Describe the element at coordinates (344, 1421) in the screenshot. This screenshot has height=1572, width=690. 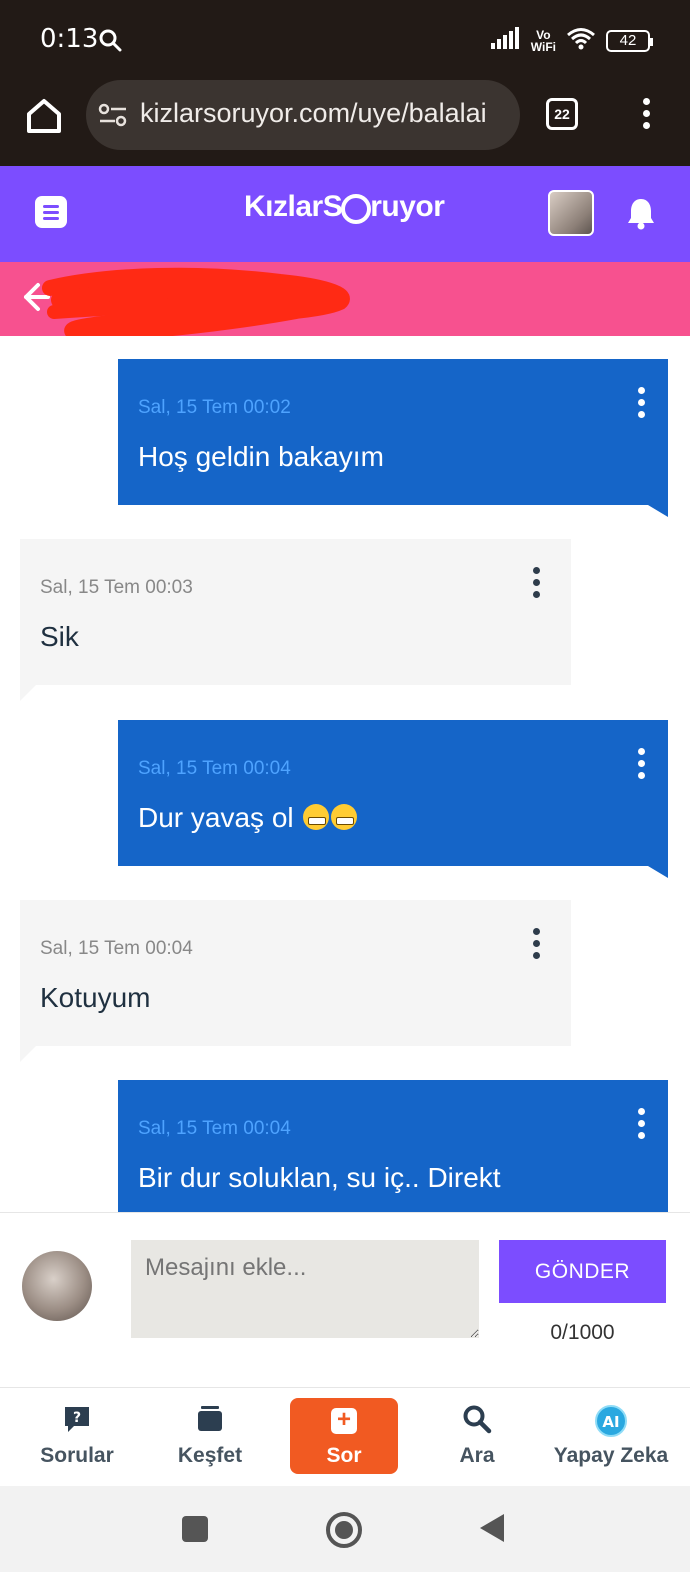
I see `plus-icon: +` at that location.